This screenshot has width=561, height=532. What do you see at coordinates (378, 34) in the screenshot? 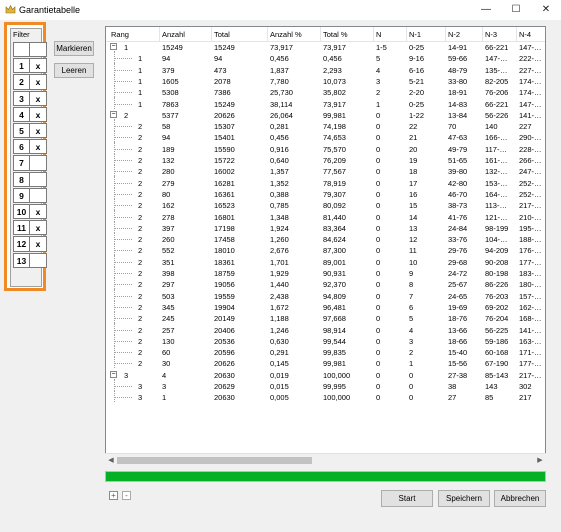
I see `column-header: N` at bounding box center [378, 34].